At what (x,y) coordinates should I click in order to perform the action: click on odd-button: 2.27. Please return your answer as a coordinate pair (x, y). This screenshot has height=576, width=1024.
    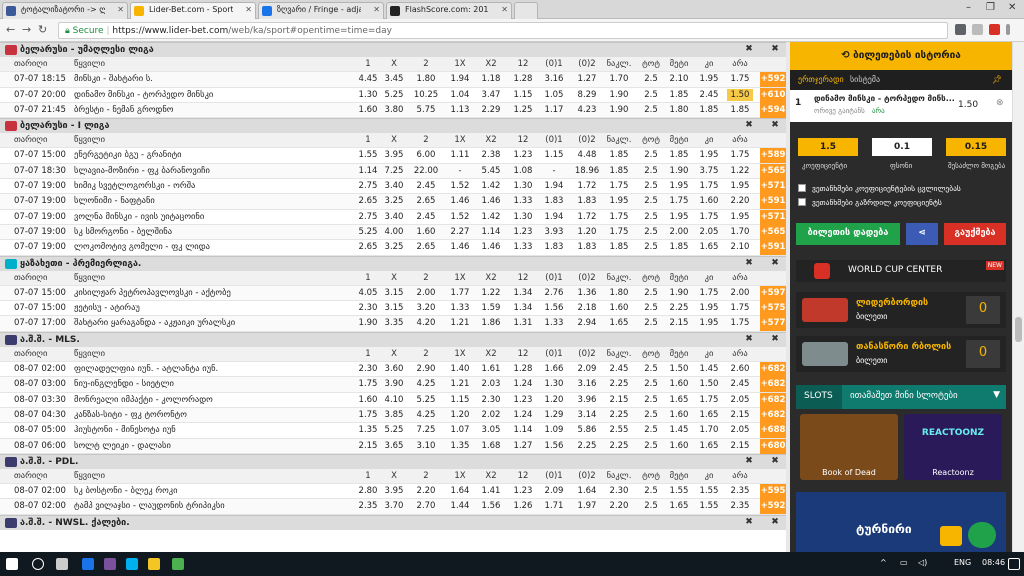
    Looking at the image, I should click on (460, 232).